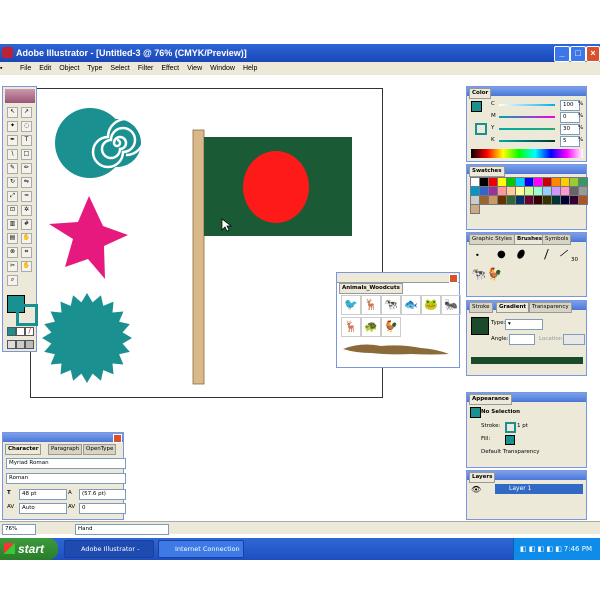 The height and width of the screenshot is (600, 600). Describe the element at coordinates (530, 239) in the screenshot. I see `tab-brushes: Brushes` at that location.